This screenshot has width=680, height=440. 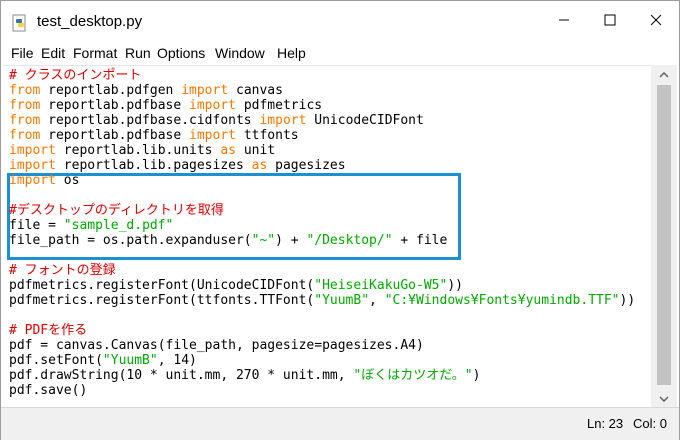 I want to click on code-comment: # PDFを作る, so click(x=48, y=330).